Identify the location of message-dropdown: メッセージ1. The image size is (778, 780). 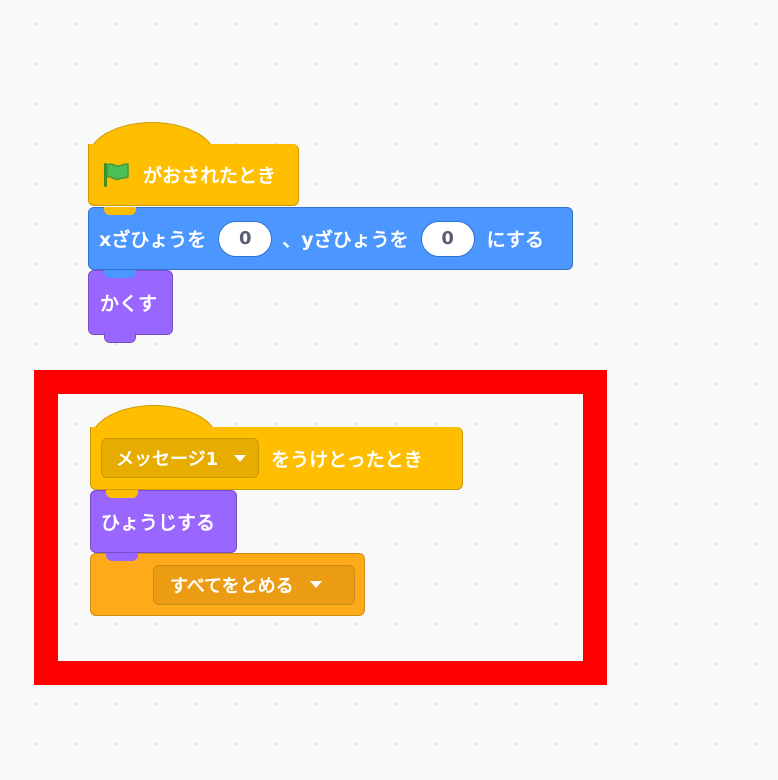
(180, 458).